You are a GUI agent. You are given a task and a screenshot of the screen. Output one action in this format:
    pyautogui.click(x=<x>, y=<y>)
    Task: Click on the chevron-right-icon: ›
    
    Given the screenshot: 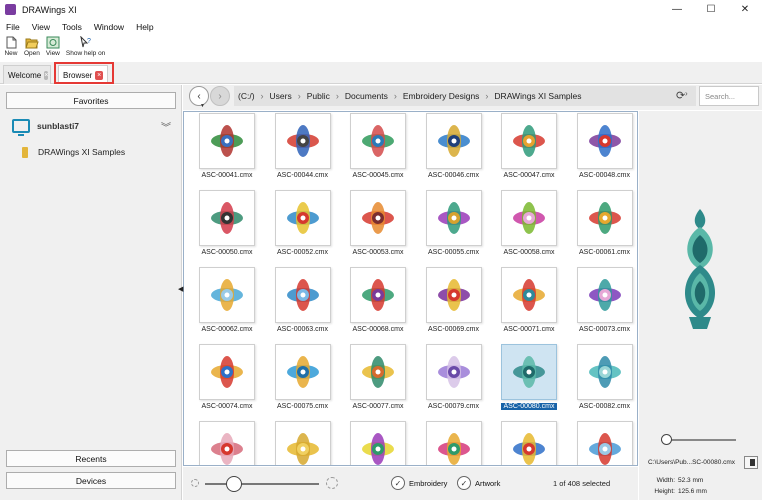 What is the action you would take?
    pyautogui.click(x=686, y=93)
    